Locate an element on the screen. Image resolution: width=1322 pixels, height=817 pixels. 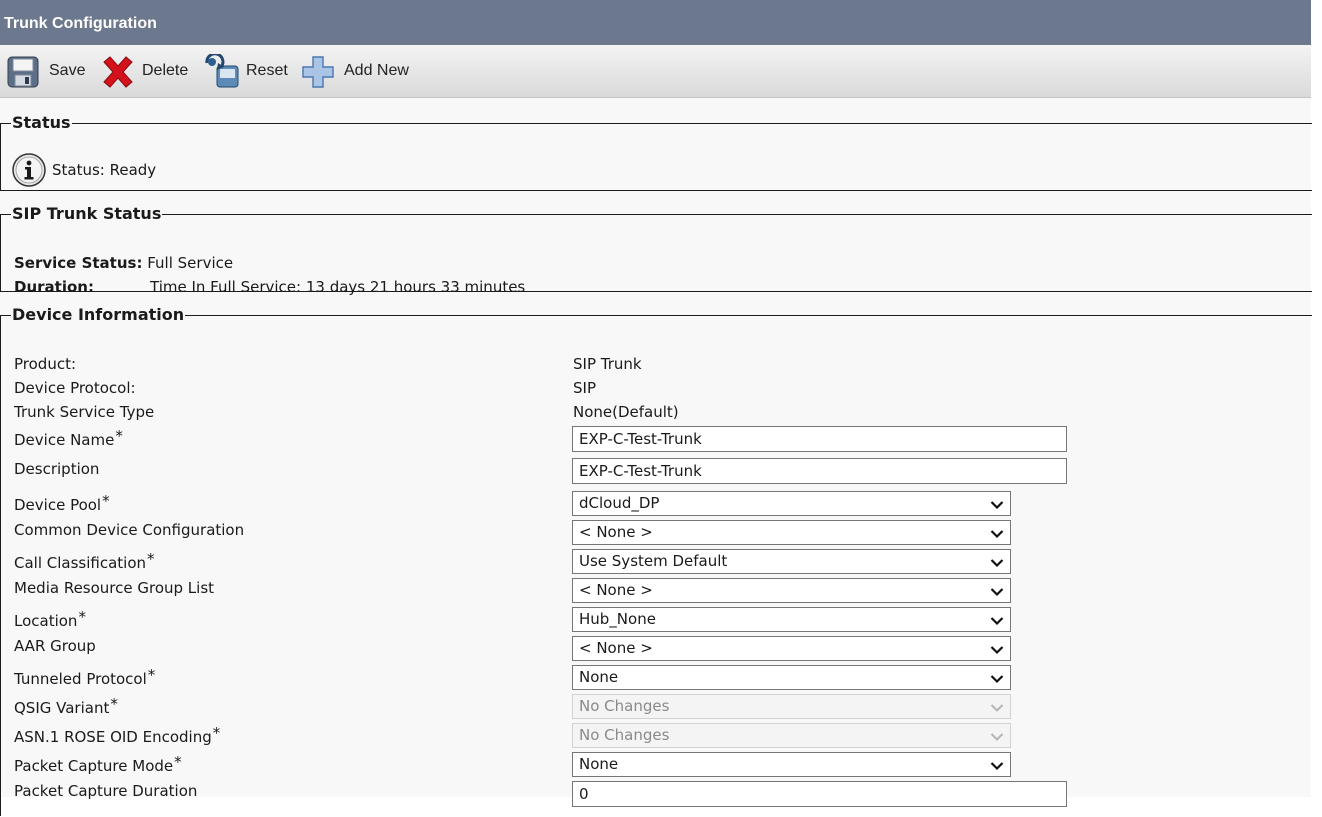
location-label: Location* is located at coordinates (50, 619).